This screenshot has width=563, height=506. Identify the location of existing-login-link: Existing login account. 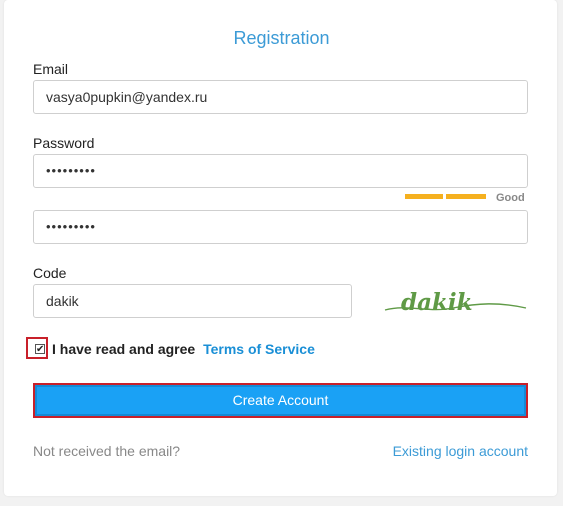
(460, 451).